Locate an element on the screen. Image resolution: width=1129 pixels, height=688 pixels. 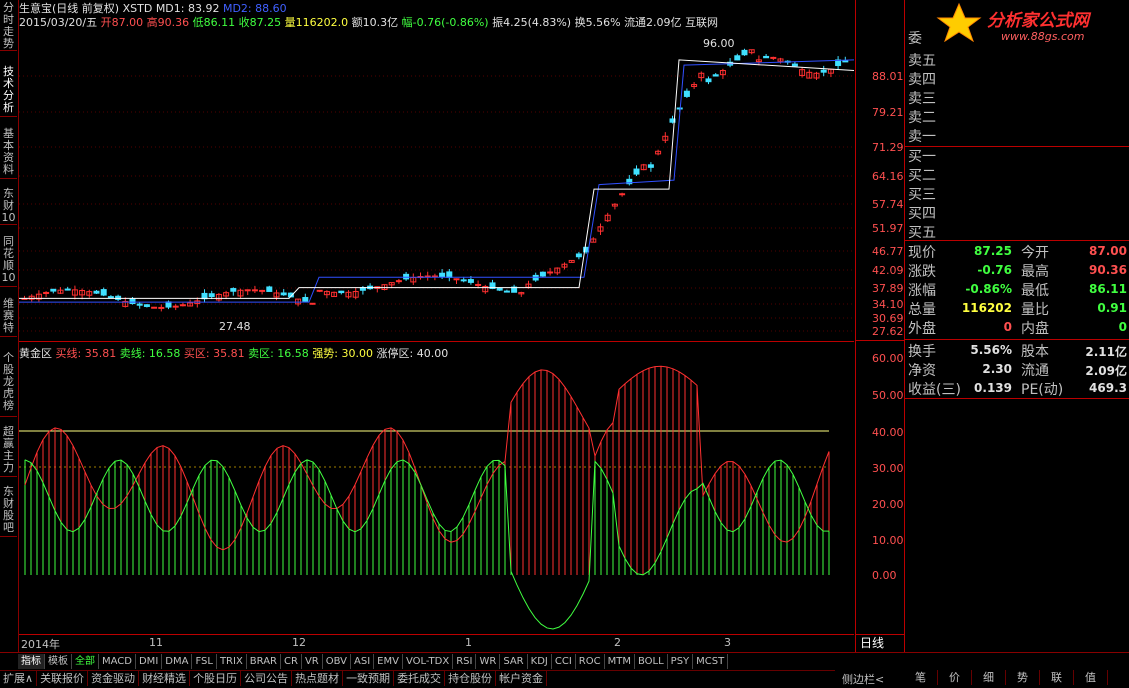
sell-level-row: 卖一 is located at coordinates (1017, 136).